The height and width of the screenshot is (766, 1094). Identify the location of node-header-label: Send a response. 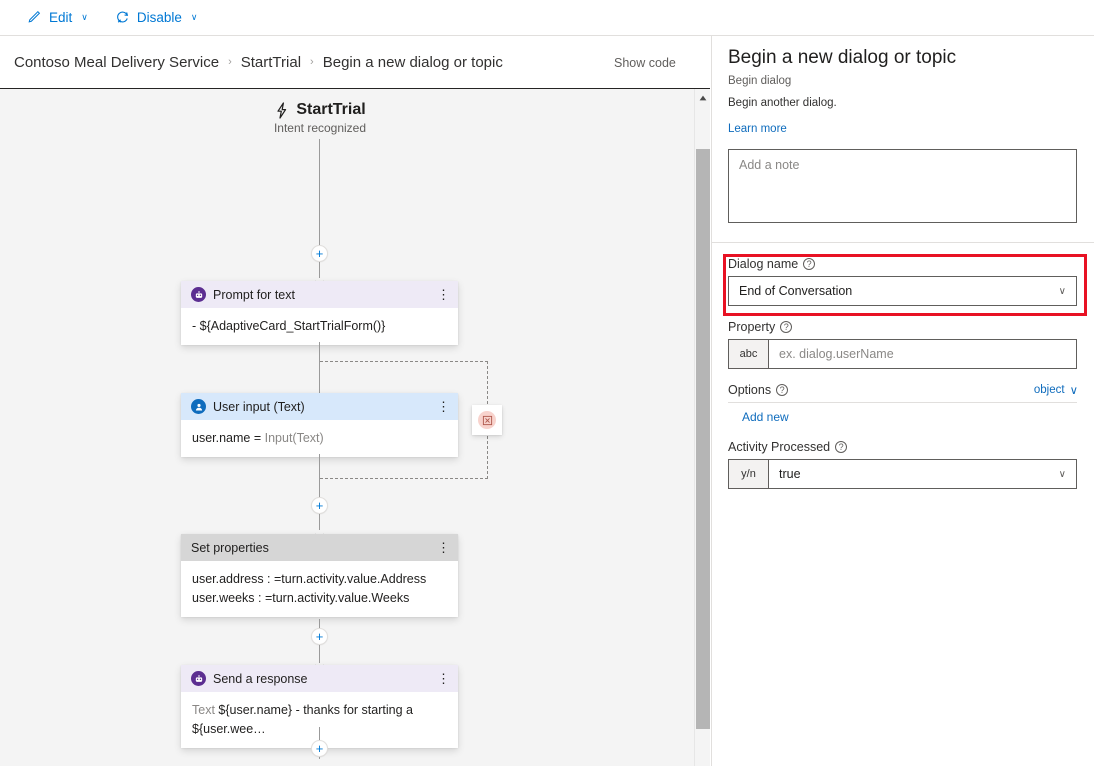
(260, 678).